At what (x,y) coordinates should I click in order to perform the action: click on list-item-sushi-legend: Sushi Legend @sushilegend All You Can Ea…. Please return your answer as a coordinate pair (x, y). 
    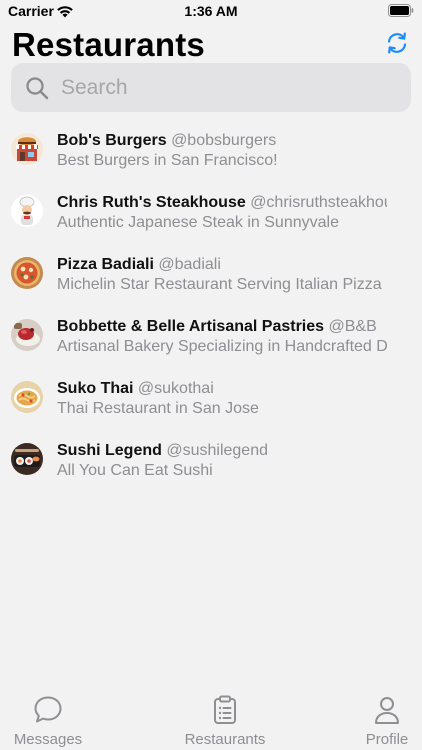
    Looking at the image, I should click on (211, 460).